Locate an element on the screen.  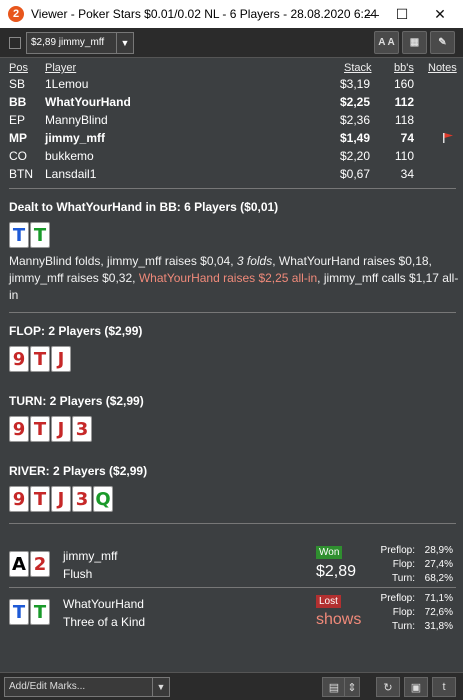
marks-dropdown: Add/Edit Marks... ▼ is located at coordinates (87, 687).